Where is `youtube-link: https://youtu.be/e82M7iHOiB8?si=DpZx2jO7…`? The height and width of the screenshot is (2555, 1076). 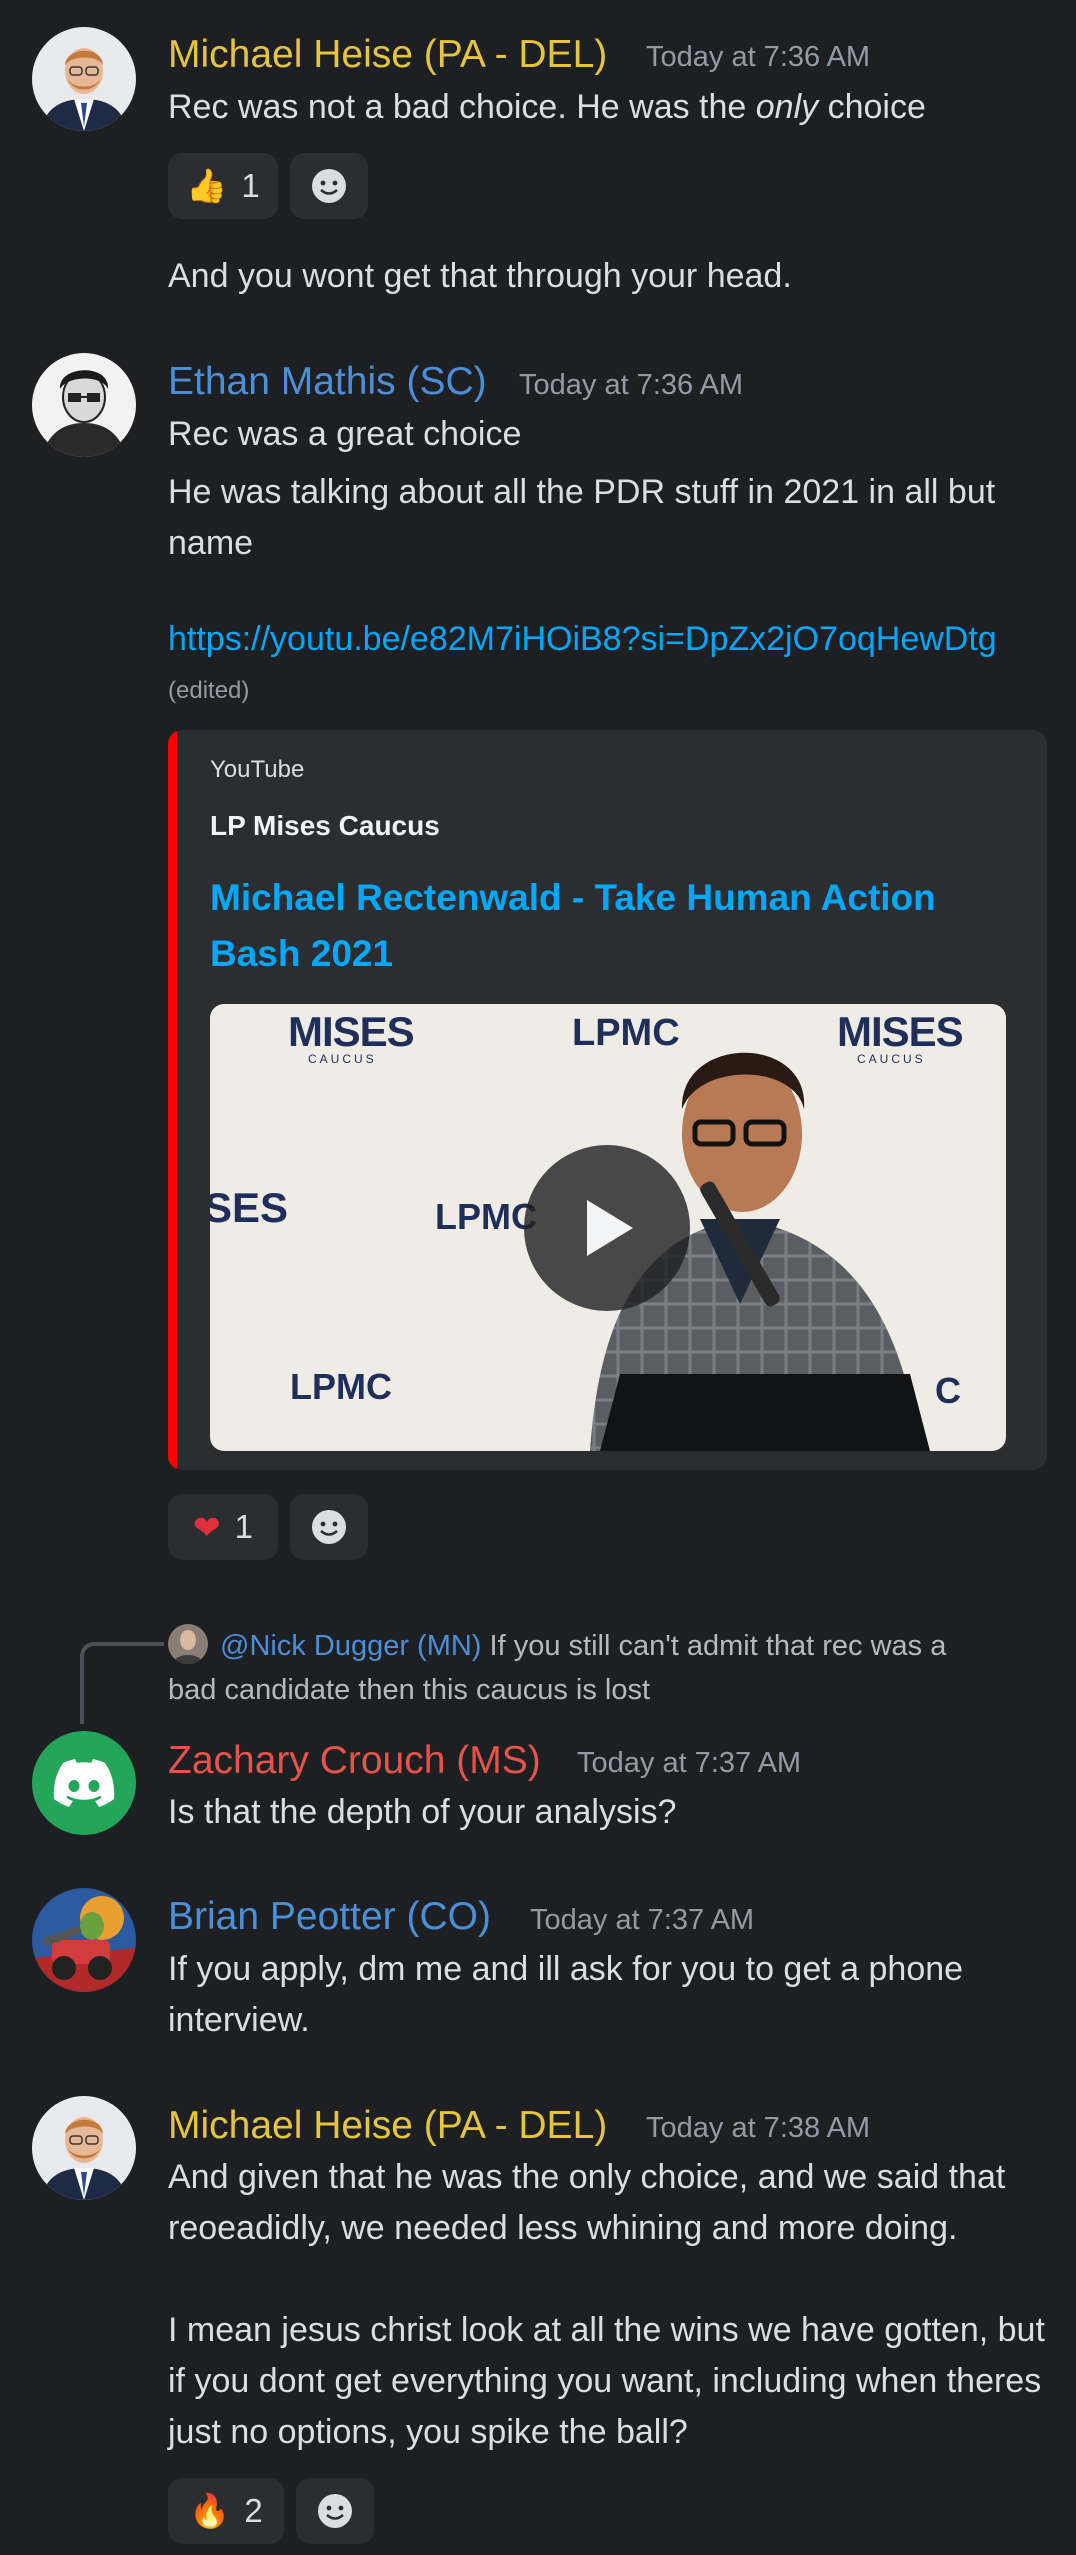
youtube-link: https://youtu.be/e82M7iHOiB8?si=DpZx2jO7… is located at coordinates (582, 639).